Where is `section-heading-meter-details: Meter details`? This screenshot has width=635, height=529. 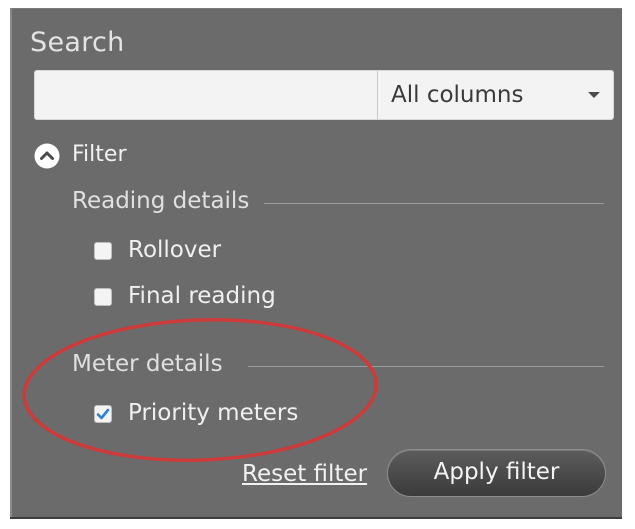 section-heading-meter-details: Meter details is located at coordinates (147, 364).